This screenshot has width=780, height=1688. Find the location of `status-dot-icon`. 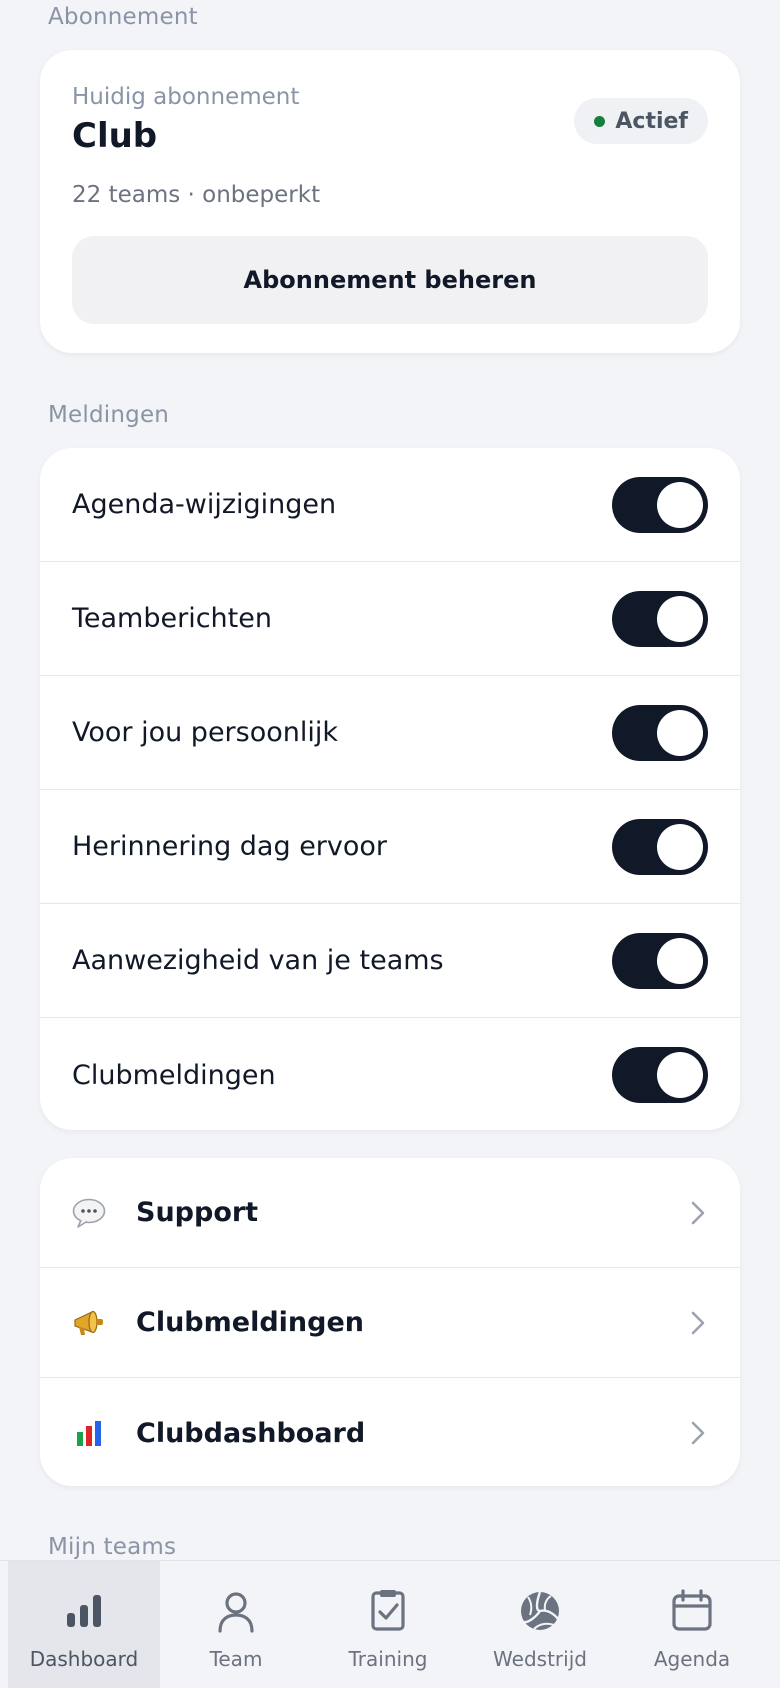

status-dot-icon is located at coordinates (600, 121).